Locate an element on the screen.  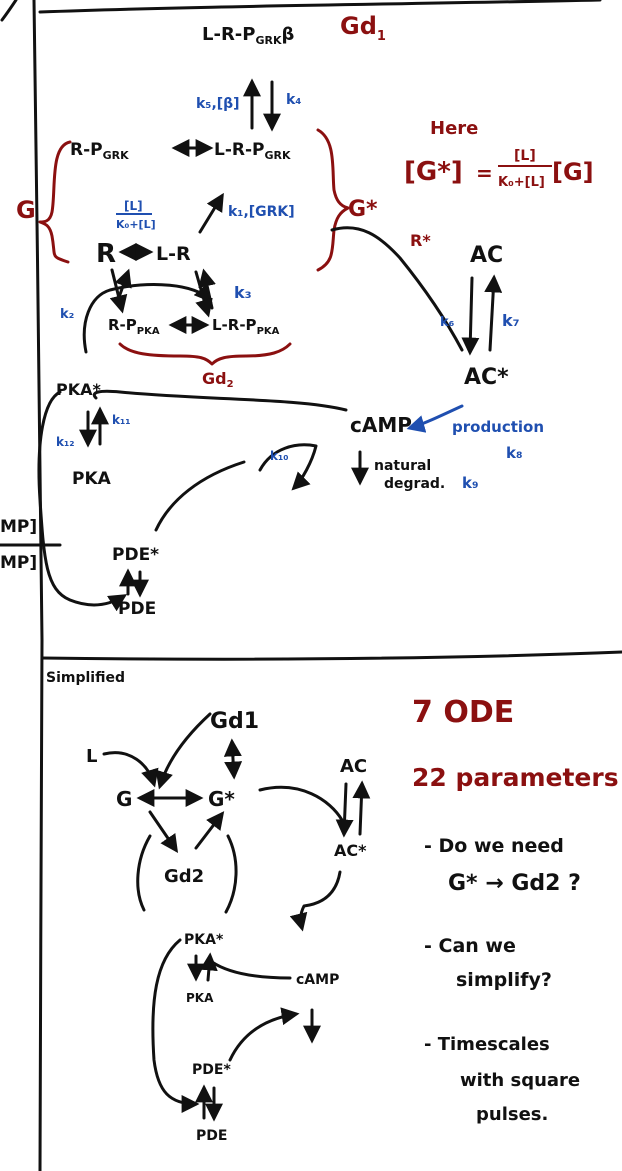
camp-to-pkastar-path is located at coordinates (220, 400).